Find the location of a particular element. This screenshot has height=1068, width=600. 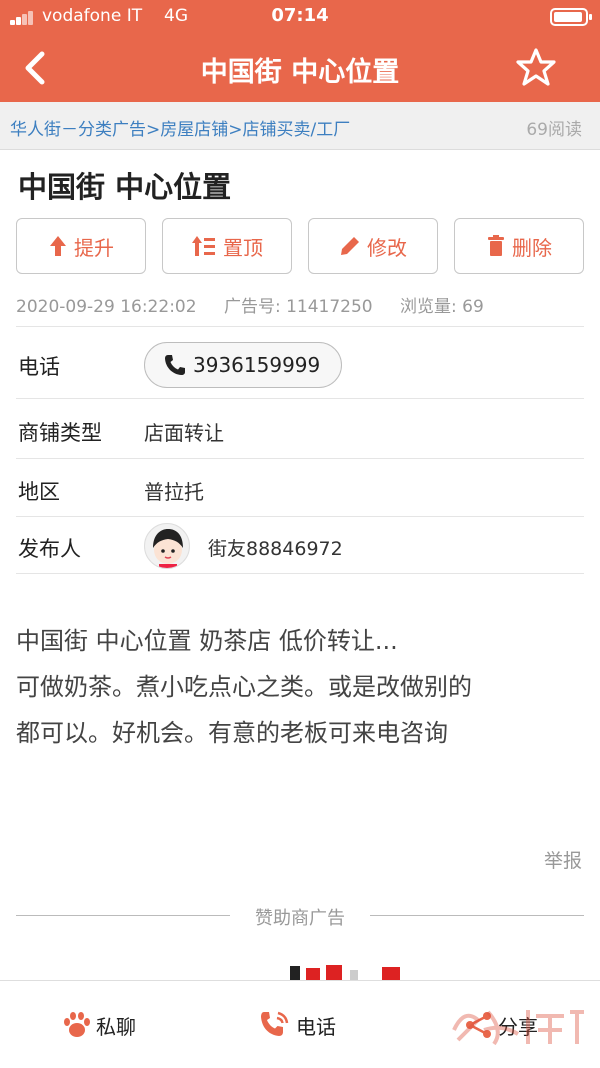

trash-icon is located at coordinates (496, 245).